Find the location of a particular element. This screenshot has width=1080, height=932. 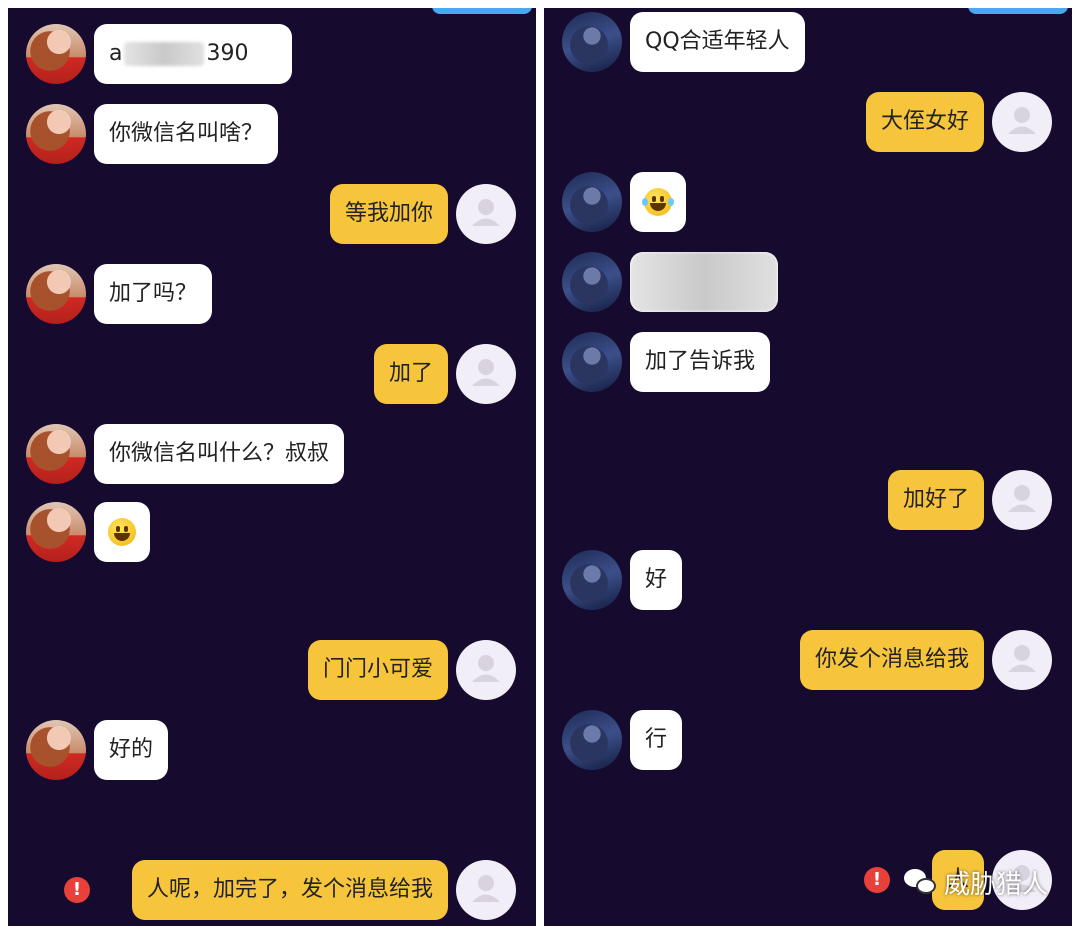

message-row: 你发个消息给我 is located at coordinates (808, 660).